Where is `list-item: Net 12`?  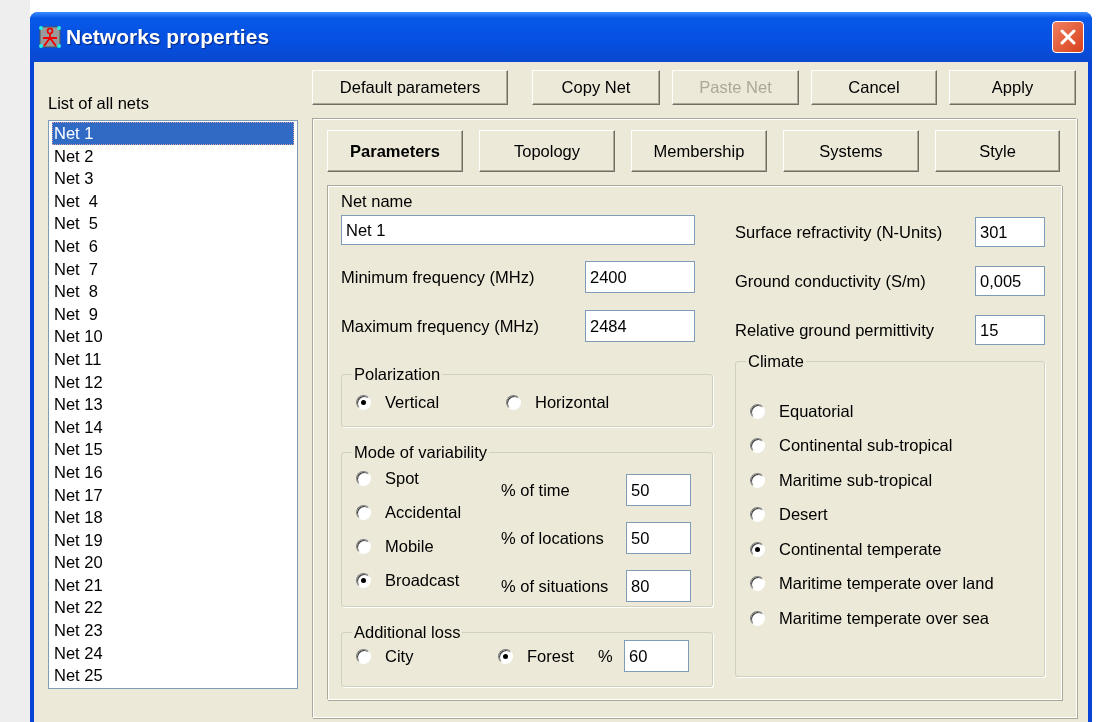
list-item: Net 12 is located at coordinates (173, 382).